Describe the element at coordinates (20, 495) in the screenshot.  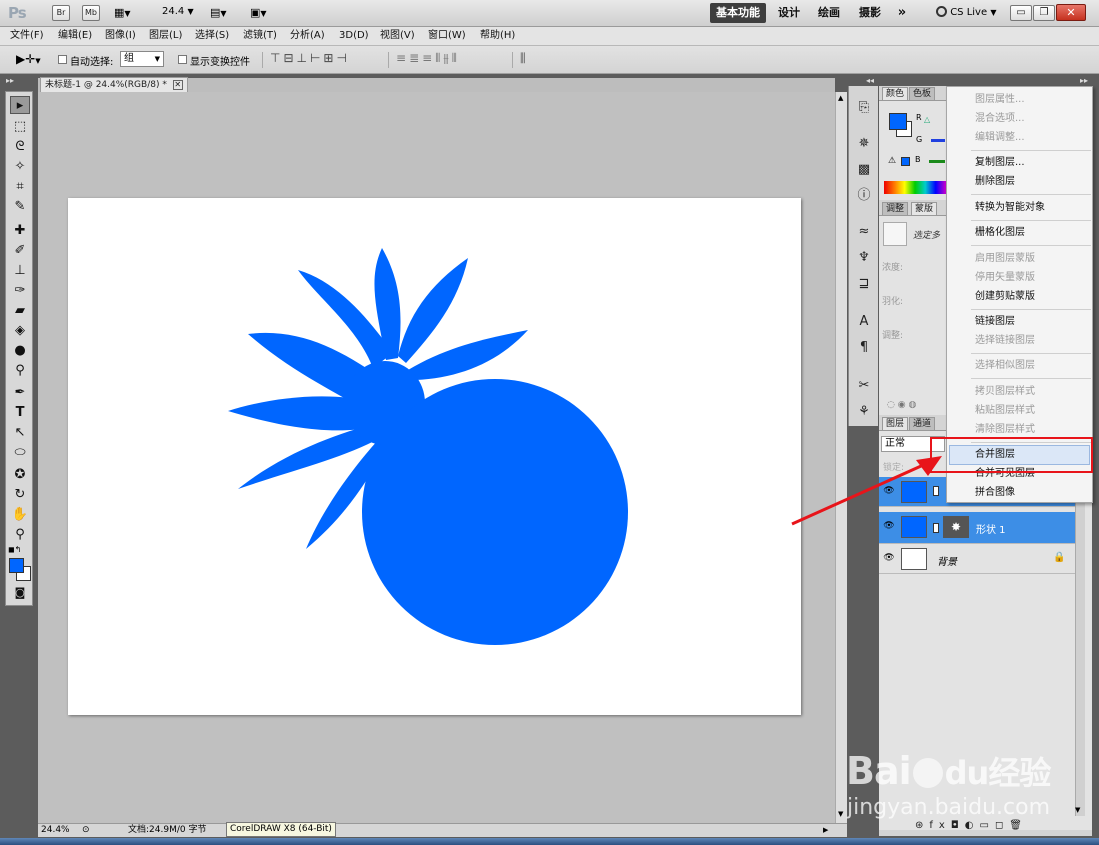
I see `3d-orbit-tool-icon: ↻` at that location.